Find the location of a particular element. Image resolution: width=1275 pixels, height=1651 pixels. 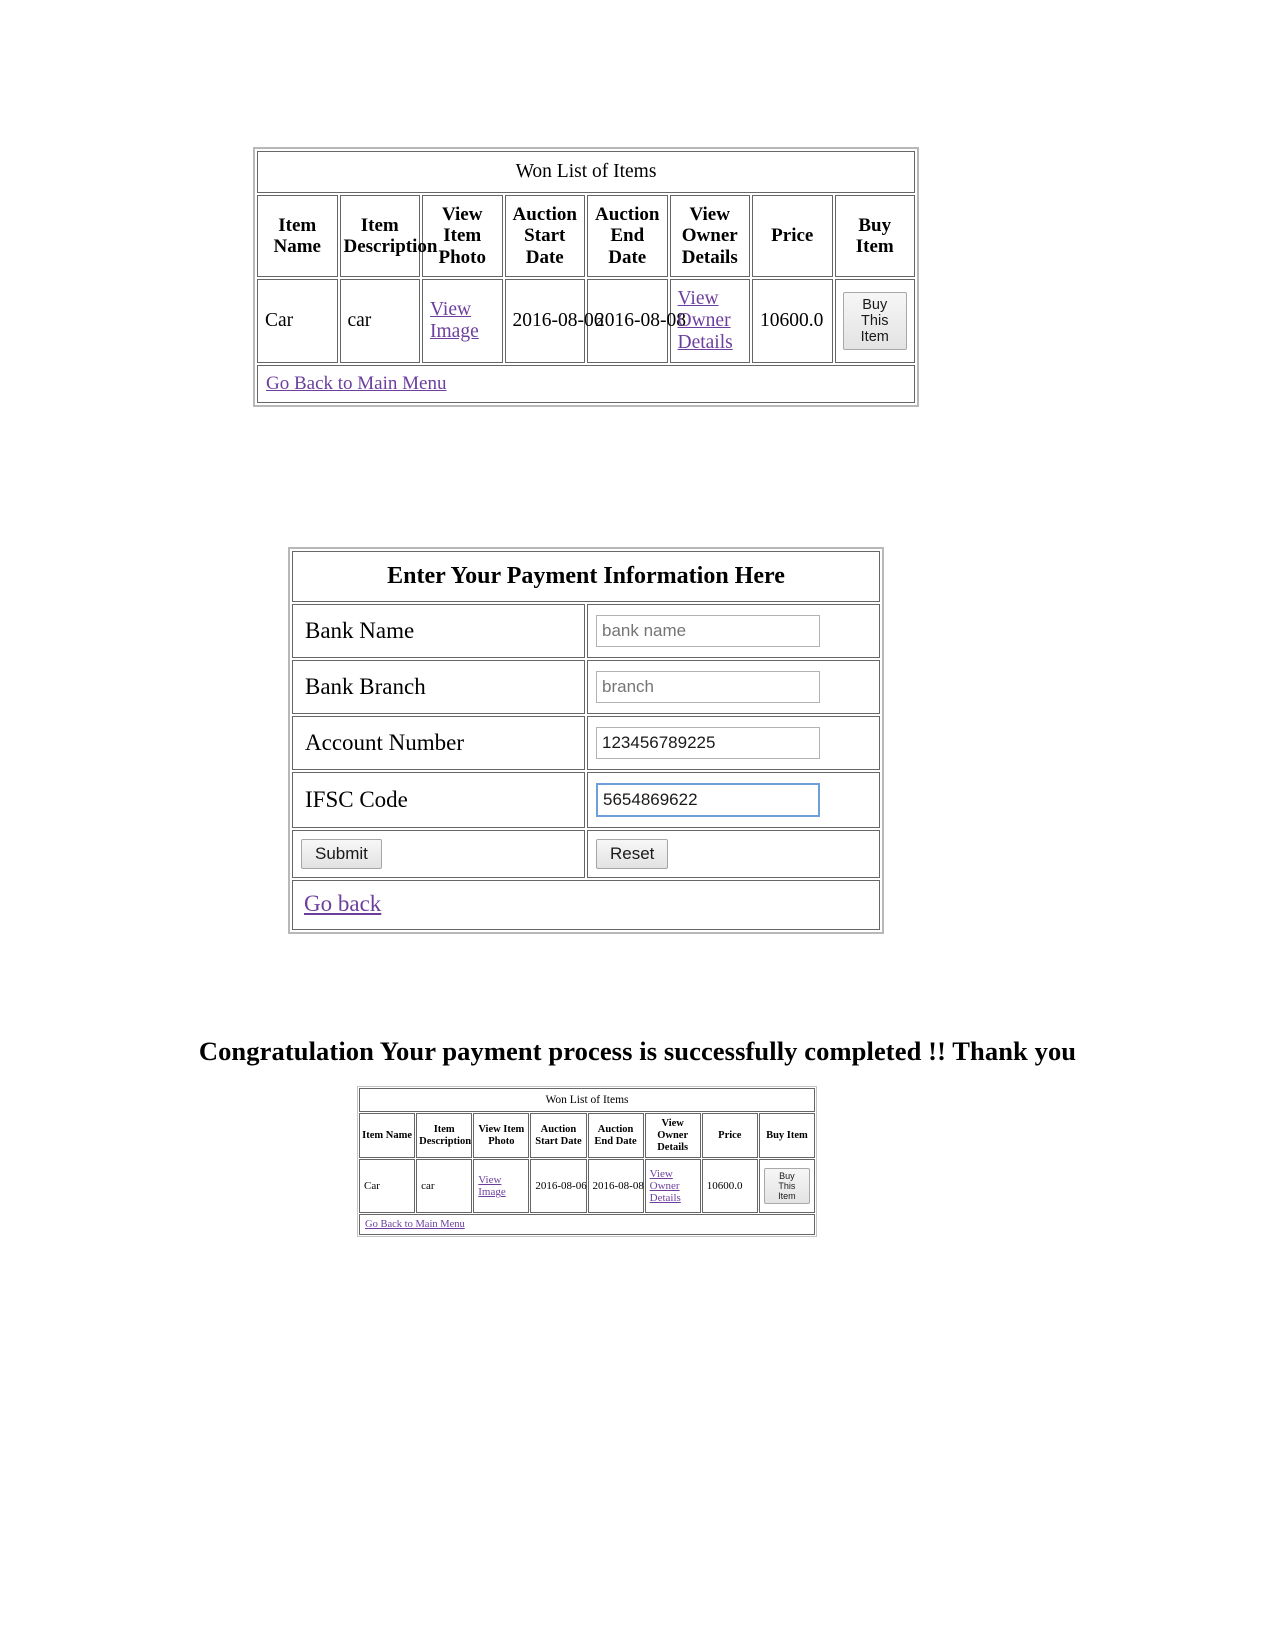

payment-form-title: Enter Your Payment Information Here is located at coordinates (586, 576).